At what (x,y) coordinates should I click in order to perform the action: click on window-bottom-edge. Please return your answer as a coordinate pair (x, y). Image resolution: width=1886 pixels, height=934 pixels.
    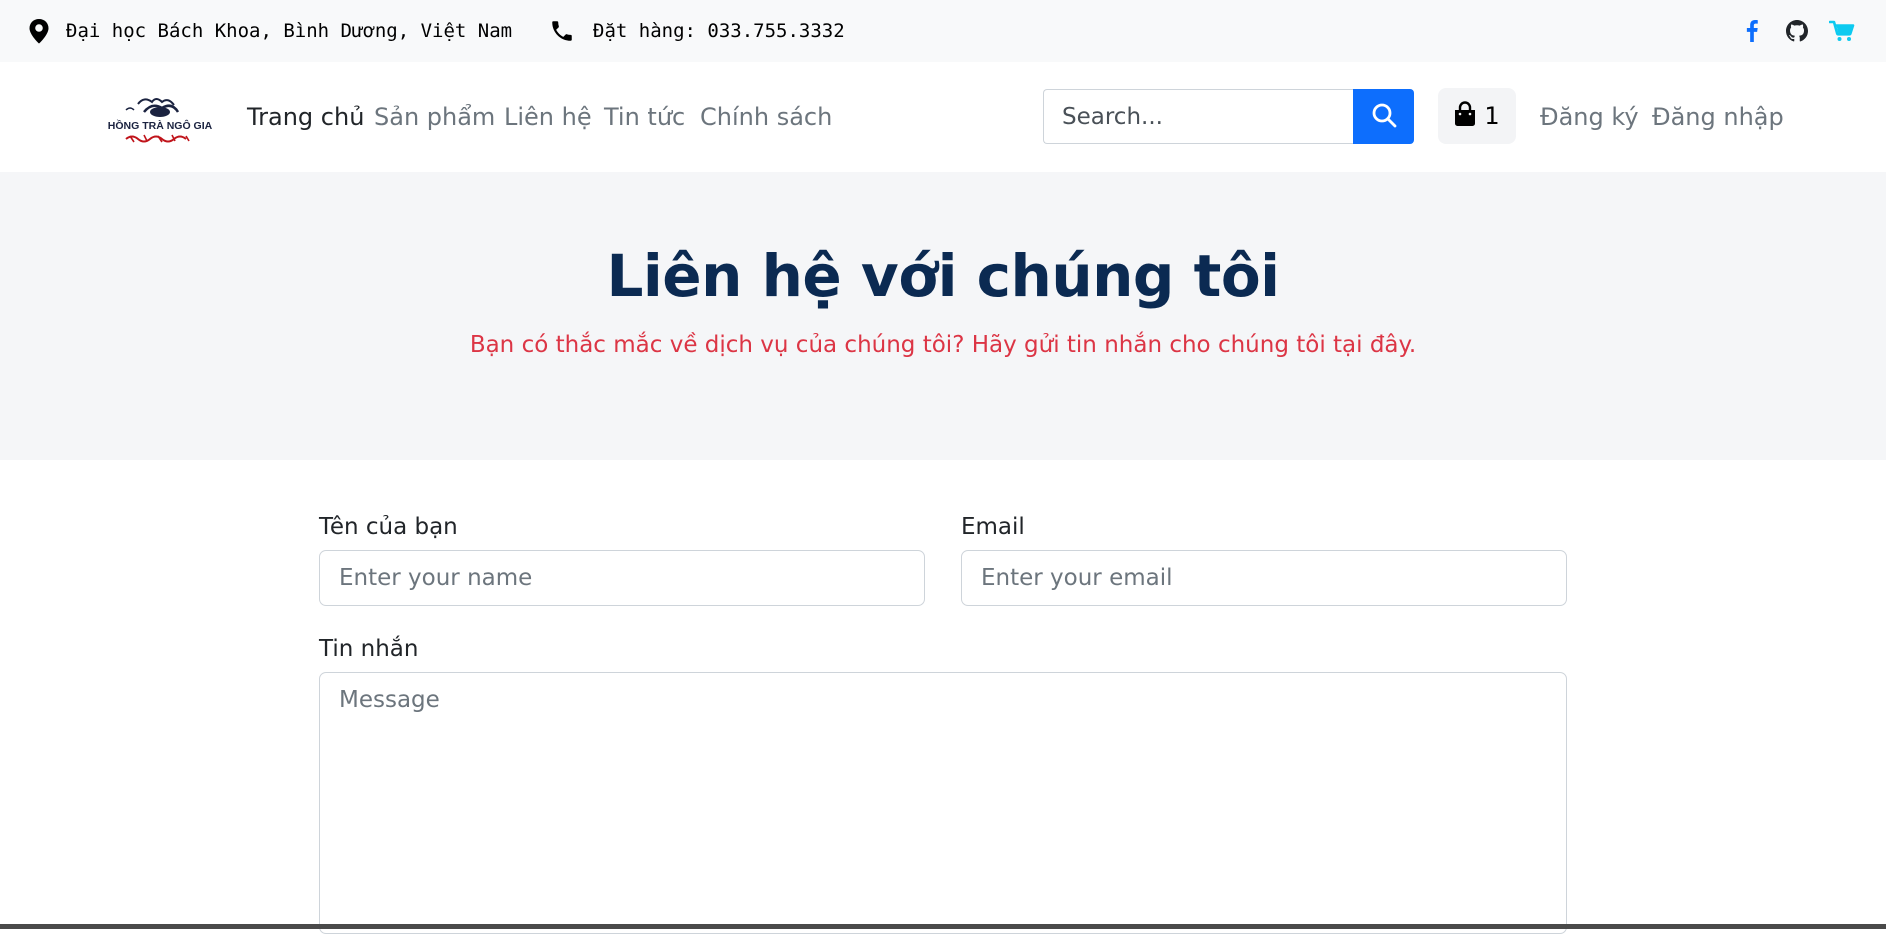
    Looking at the image, I should click on (943, 926).